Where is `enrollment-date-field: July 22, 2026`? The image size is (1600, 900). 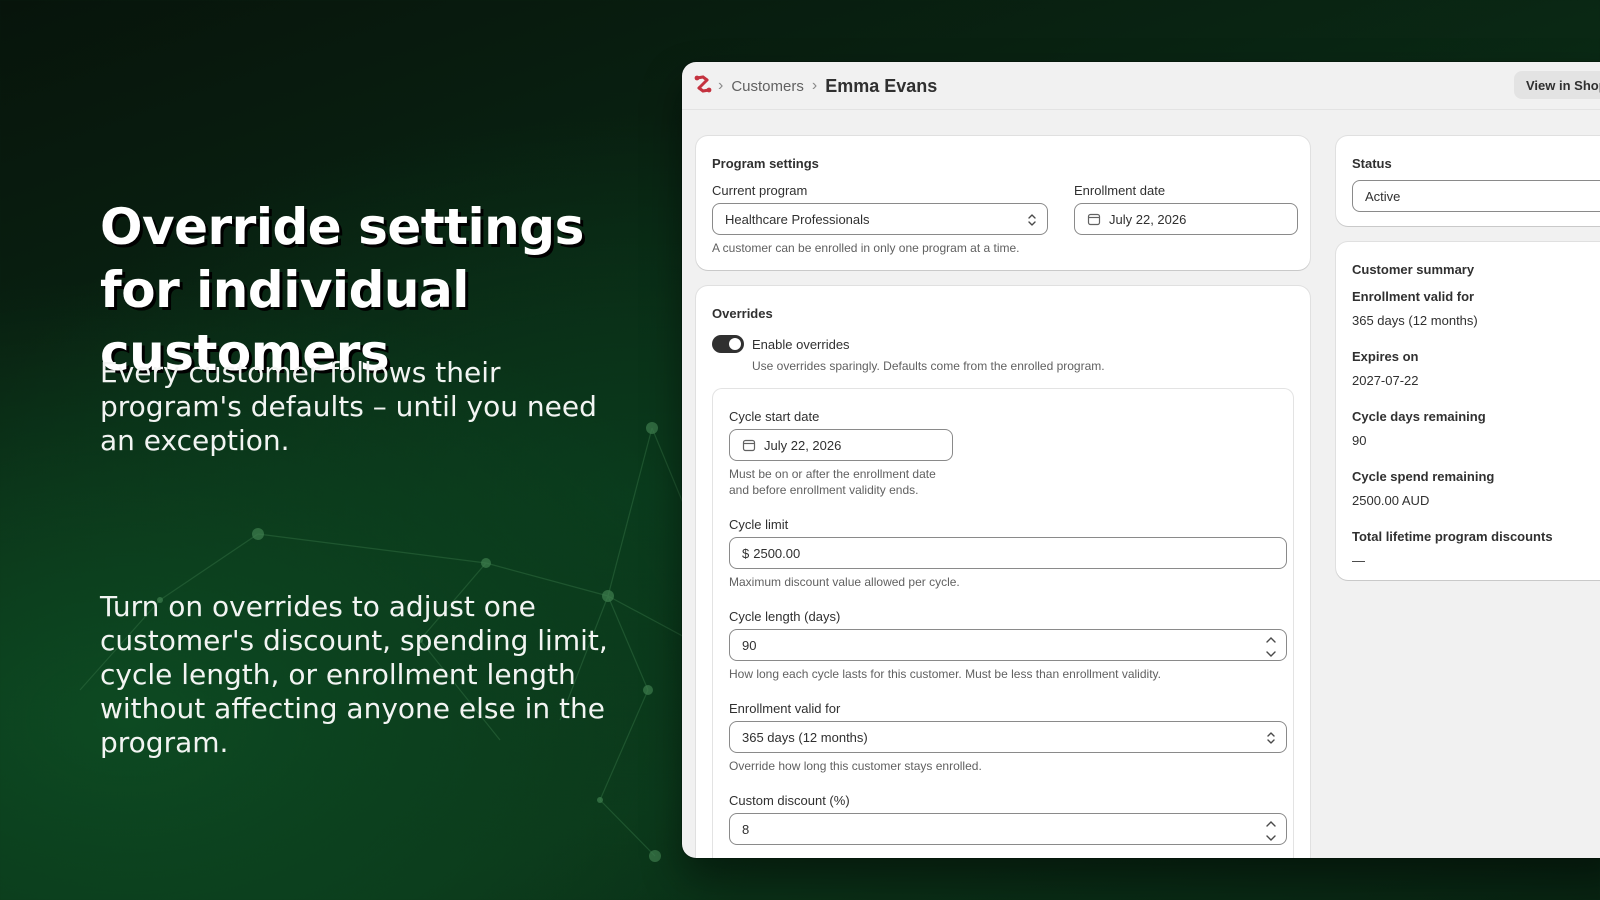
enrollment-date-field: July 22, 2026 is located at coordinates (1186, 219).